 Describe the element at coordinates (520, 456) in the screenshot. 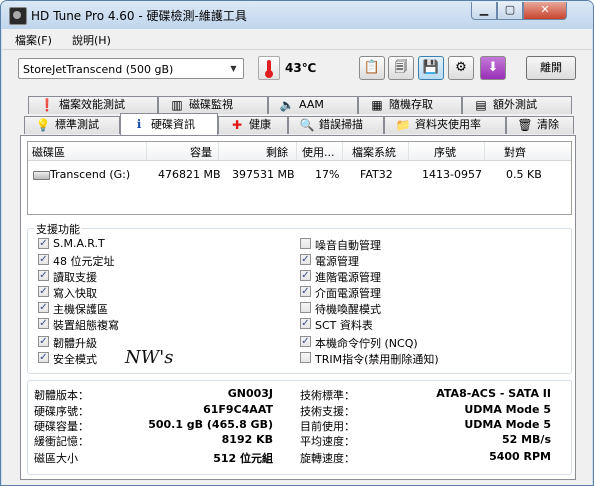

I see `info-value: 5400 RPM` at that location.